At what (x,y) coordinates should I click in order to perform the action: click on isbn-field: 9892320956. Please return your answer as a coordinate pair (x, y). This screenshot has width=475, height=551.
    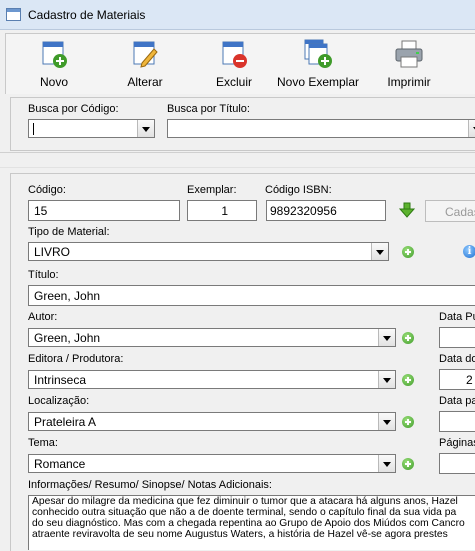
    Looking at the image, I should click on (326, 210).